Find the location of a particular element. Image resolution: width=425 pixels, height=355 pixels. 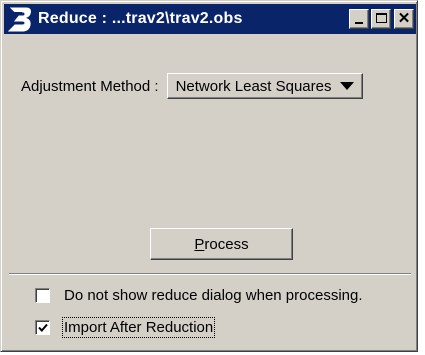

process-button-label: Process is located at coordinates (221, 244).